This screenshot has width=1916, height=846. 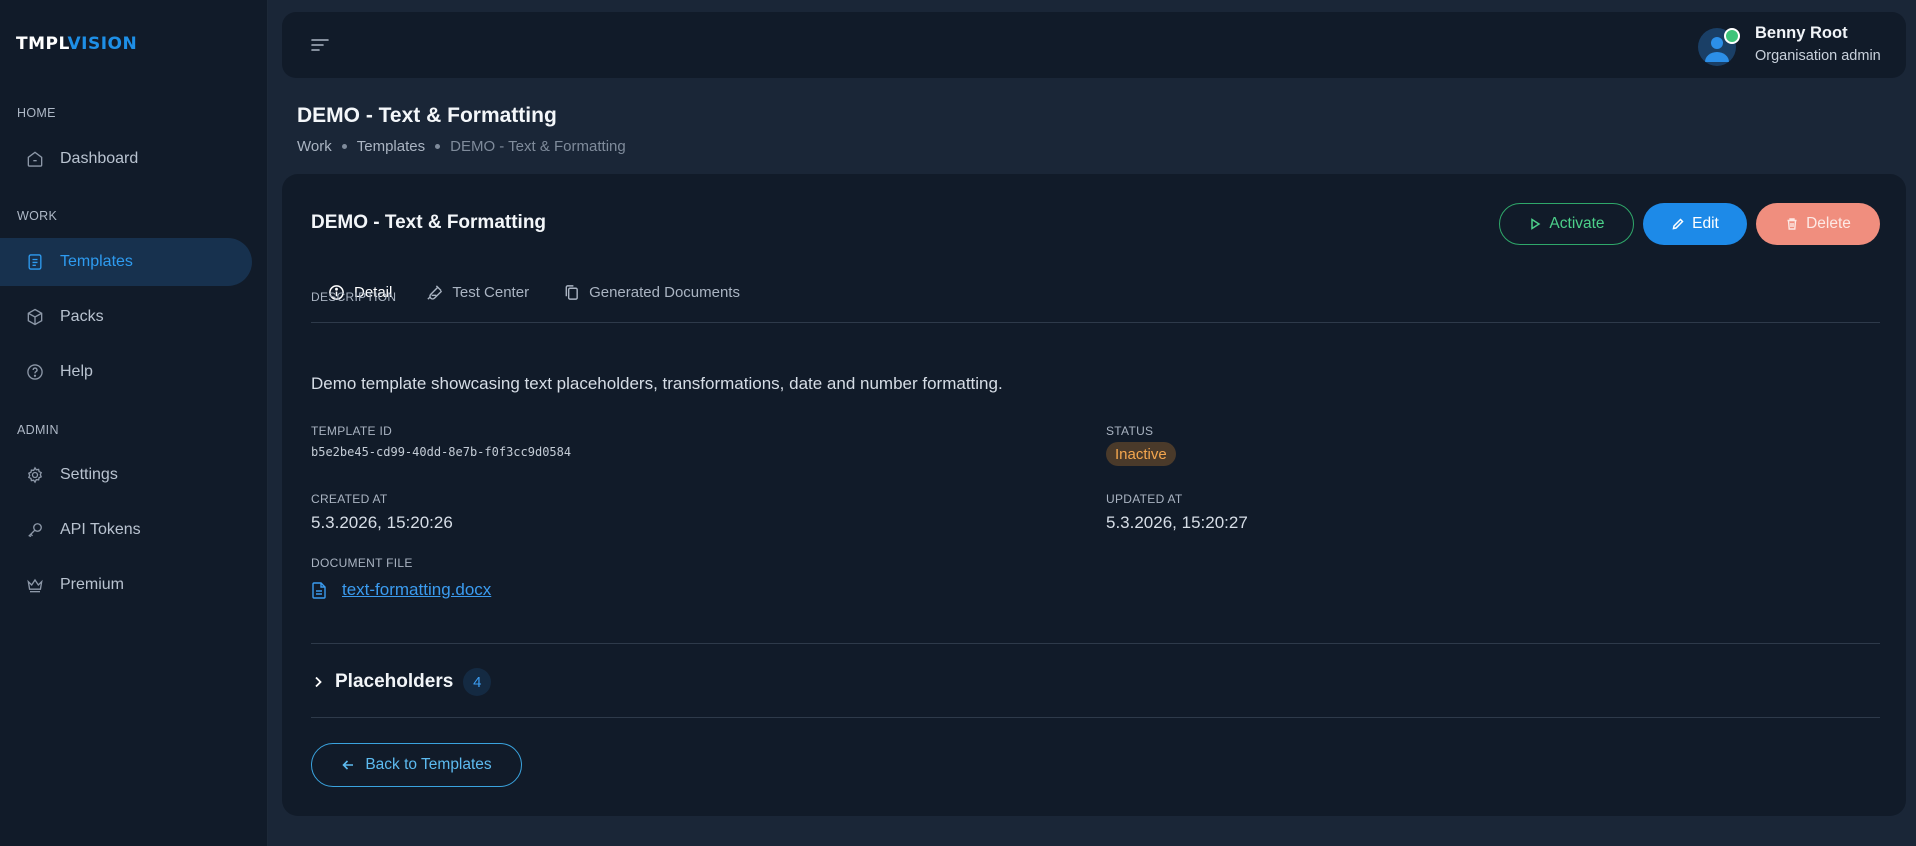 I want to click on sidebar-section-home: HOME, so click(x=36, y=113).